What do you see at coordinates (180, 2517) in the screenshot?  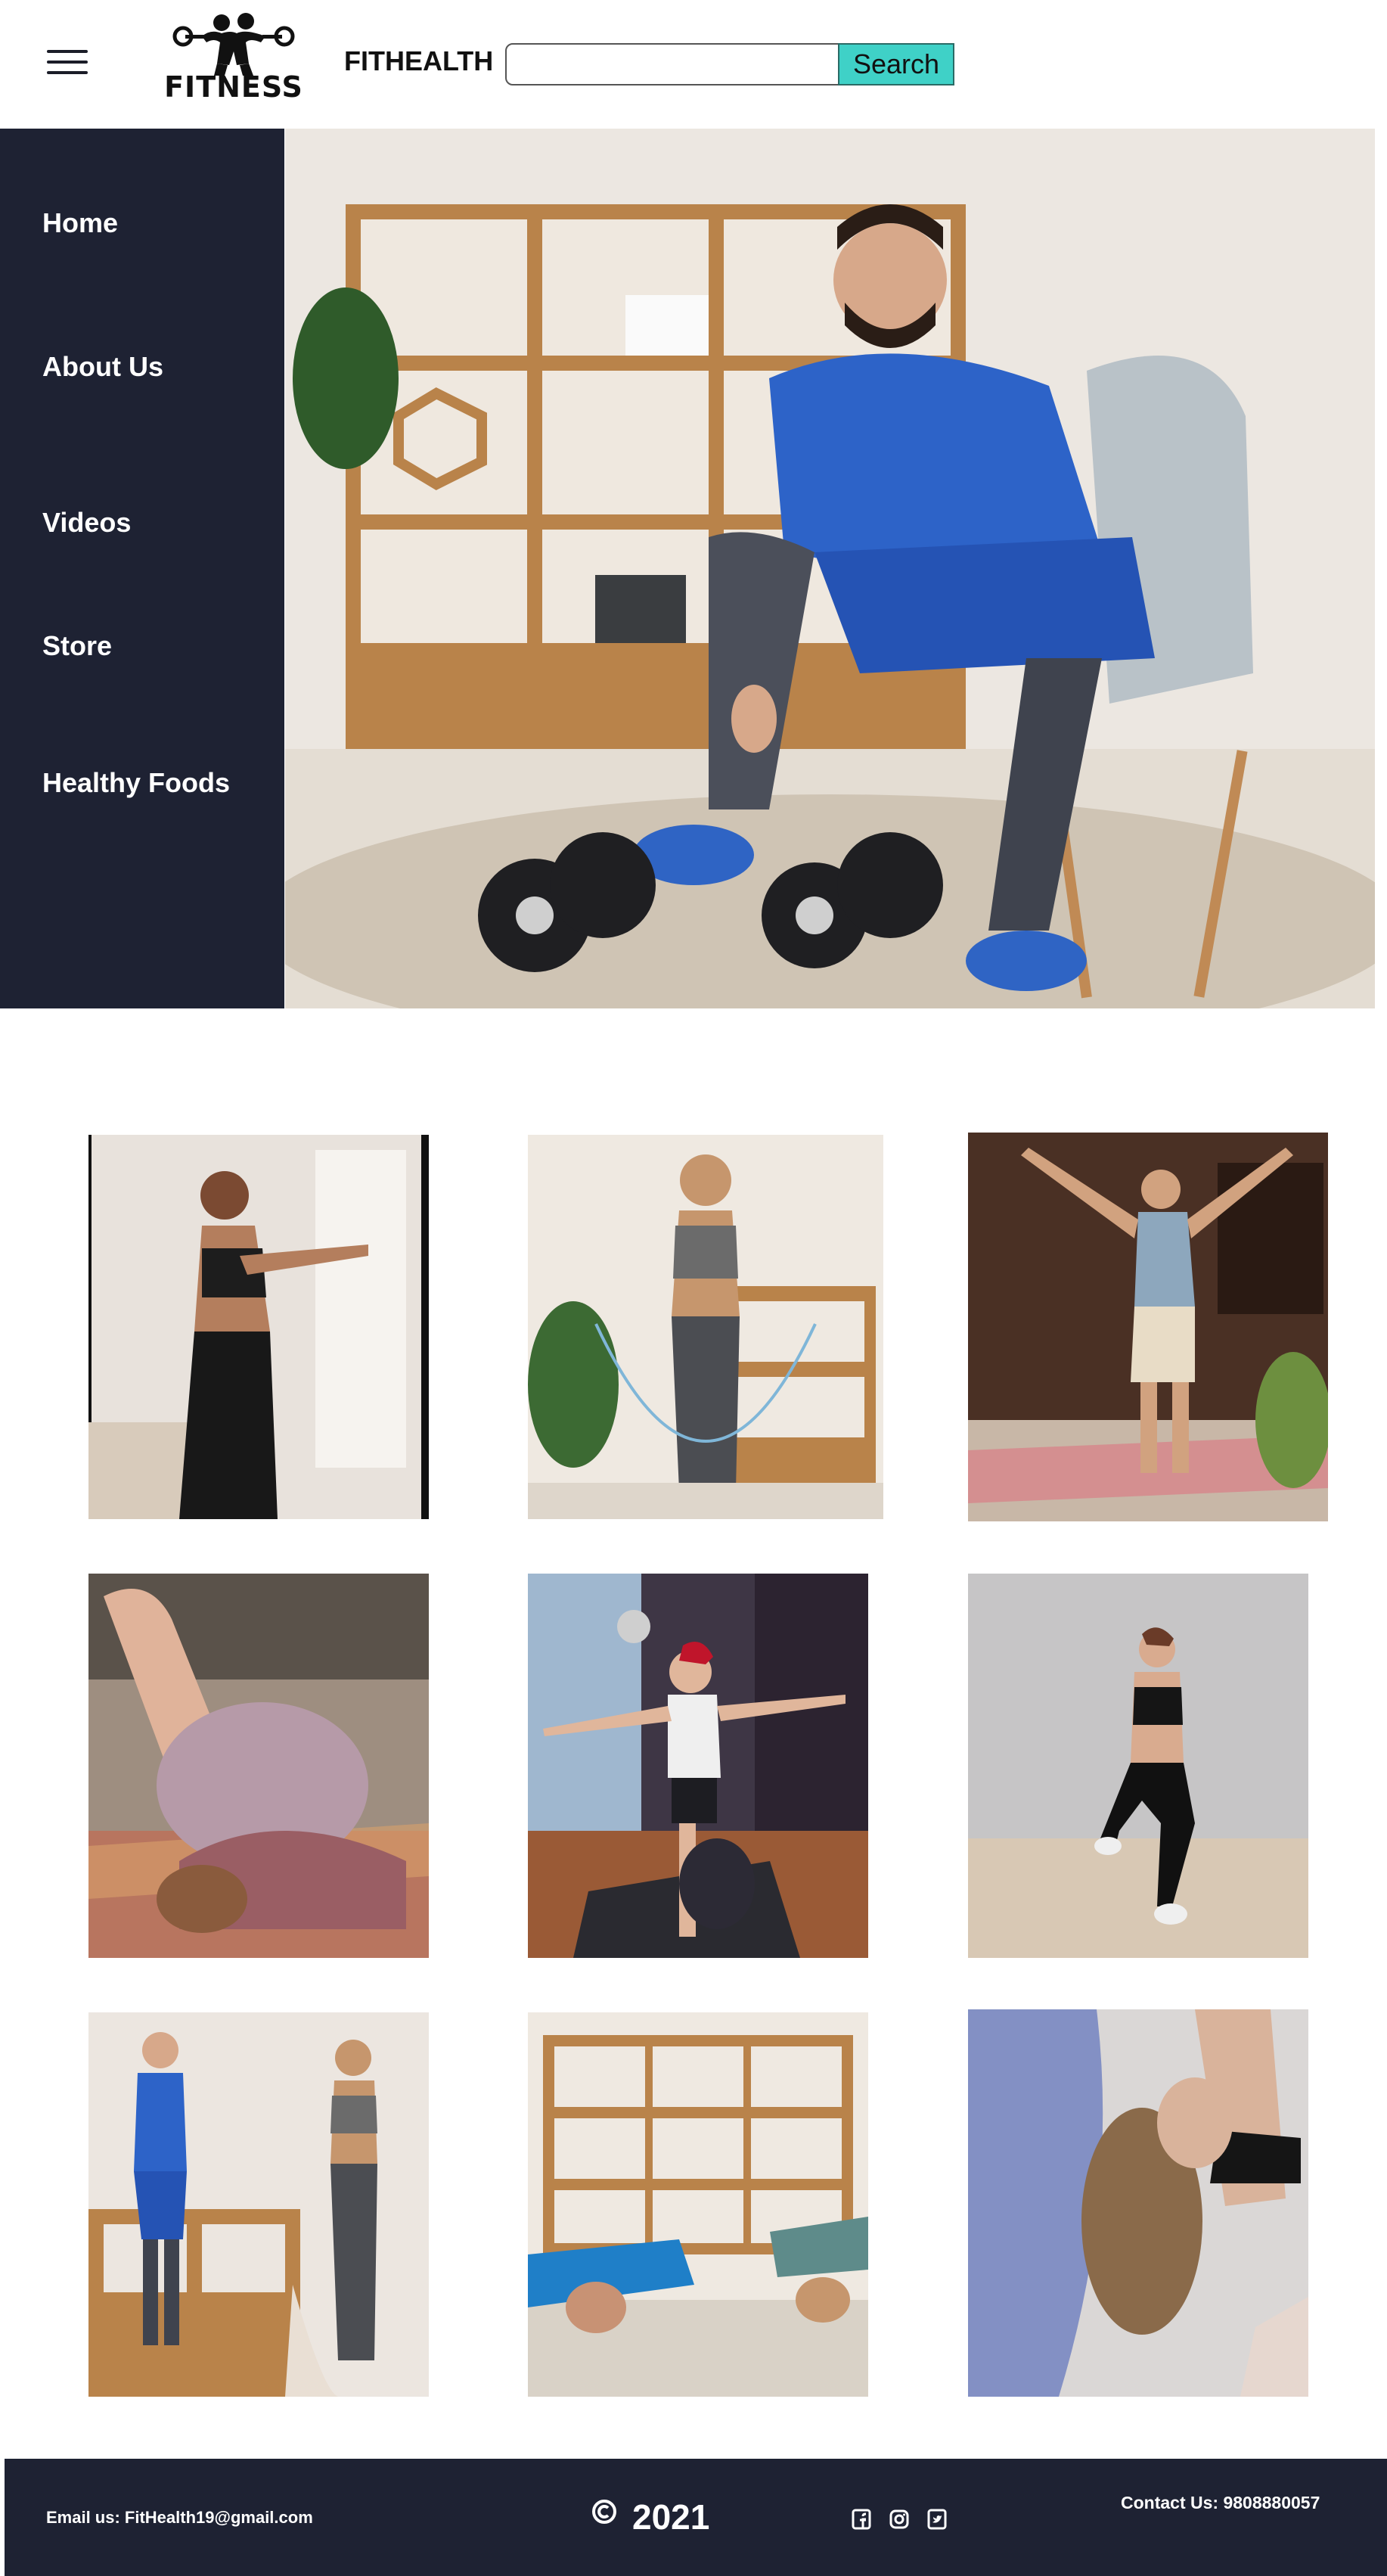 I see `footer-email: Email us: FitHealth19@gmail.com` at bounding box center [180, 2517].